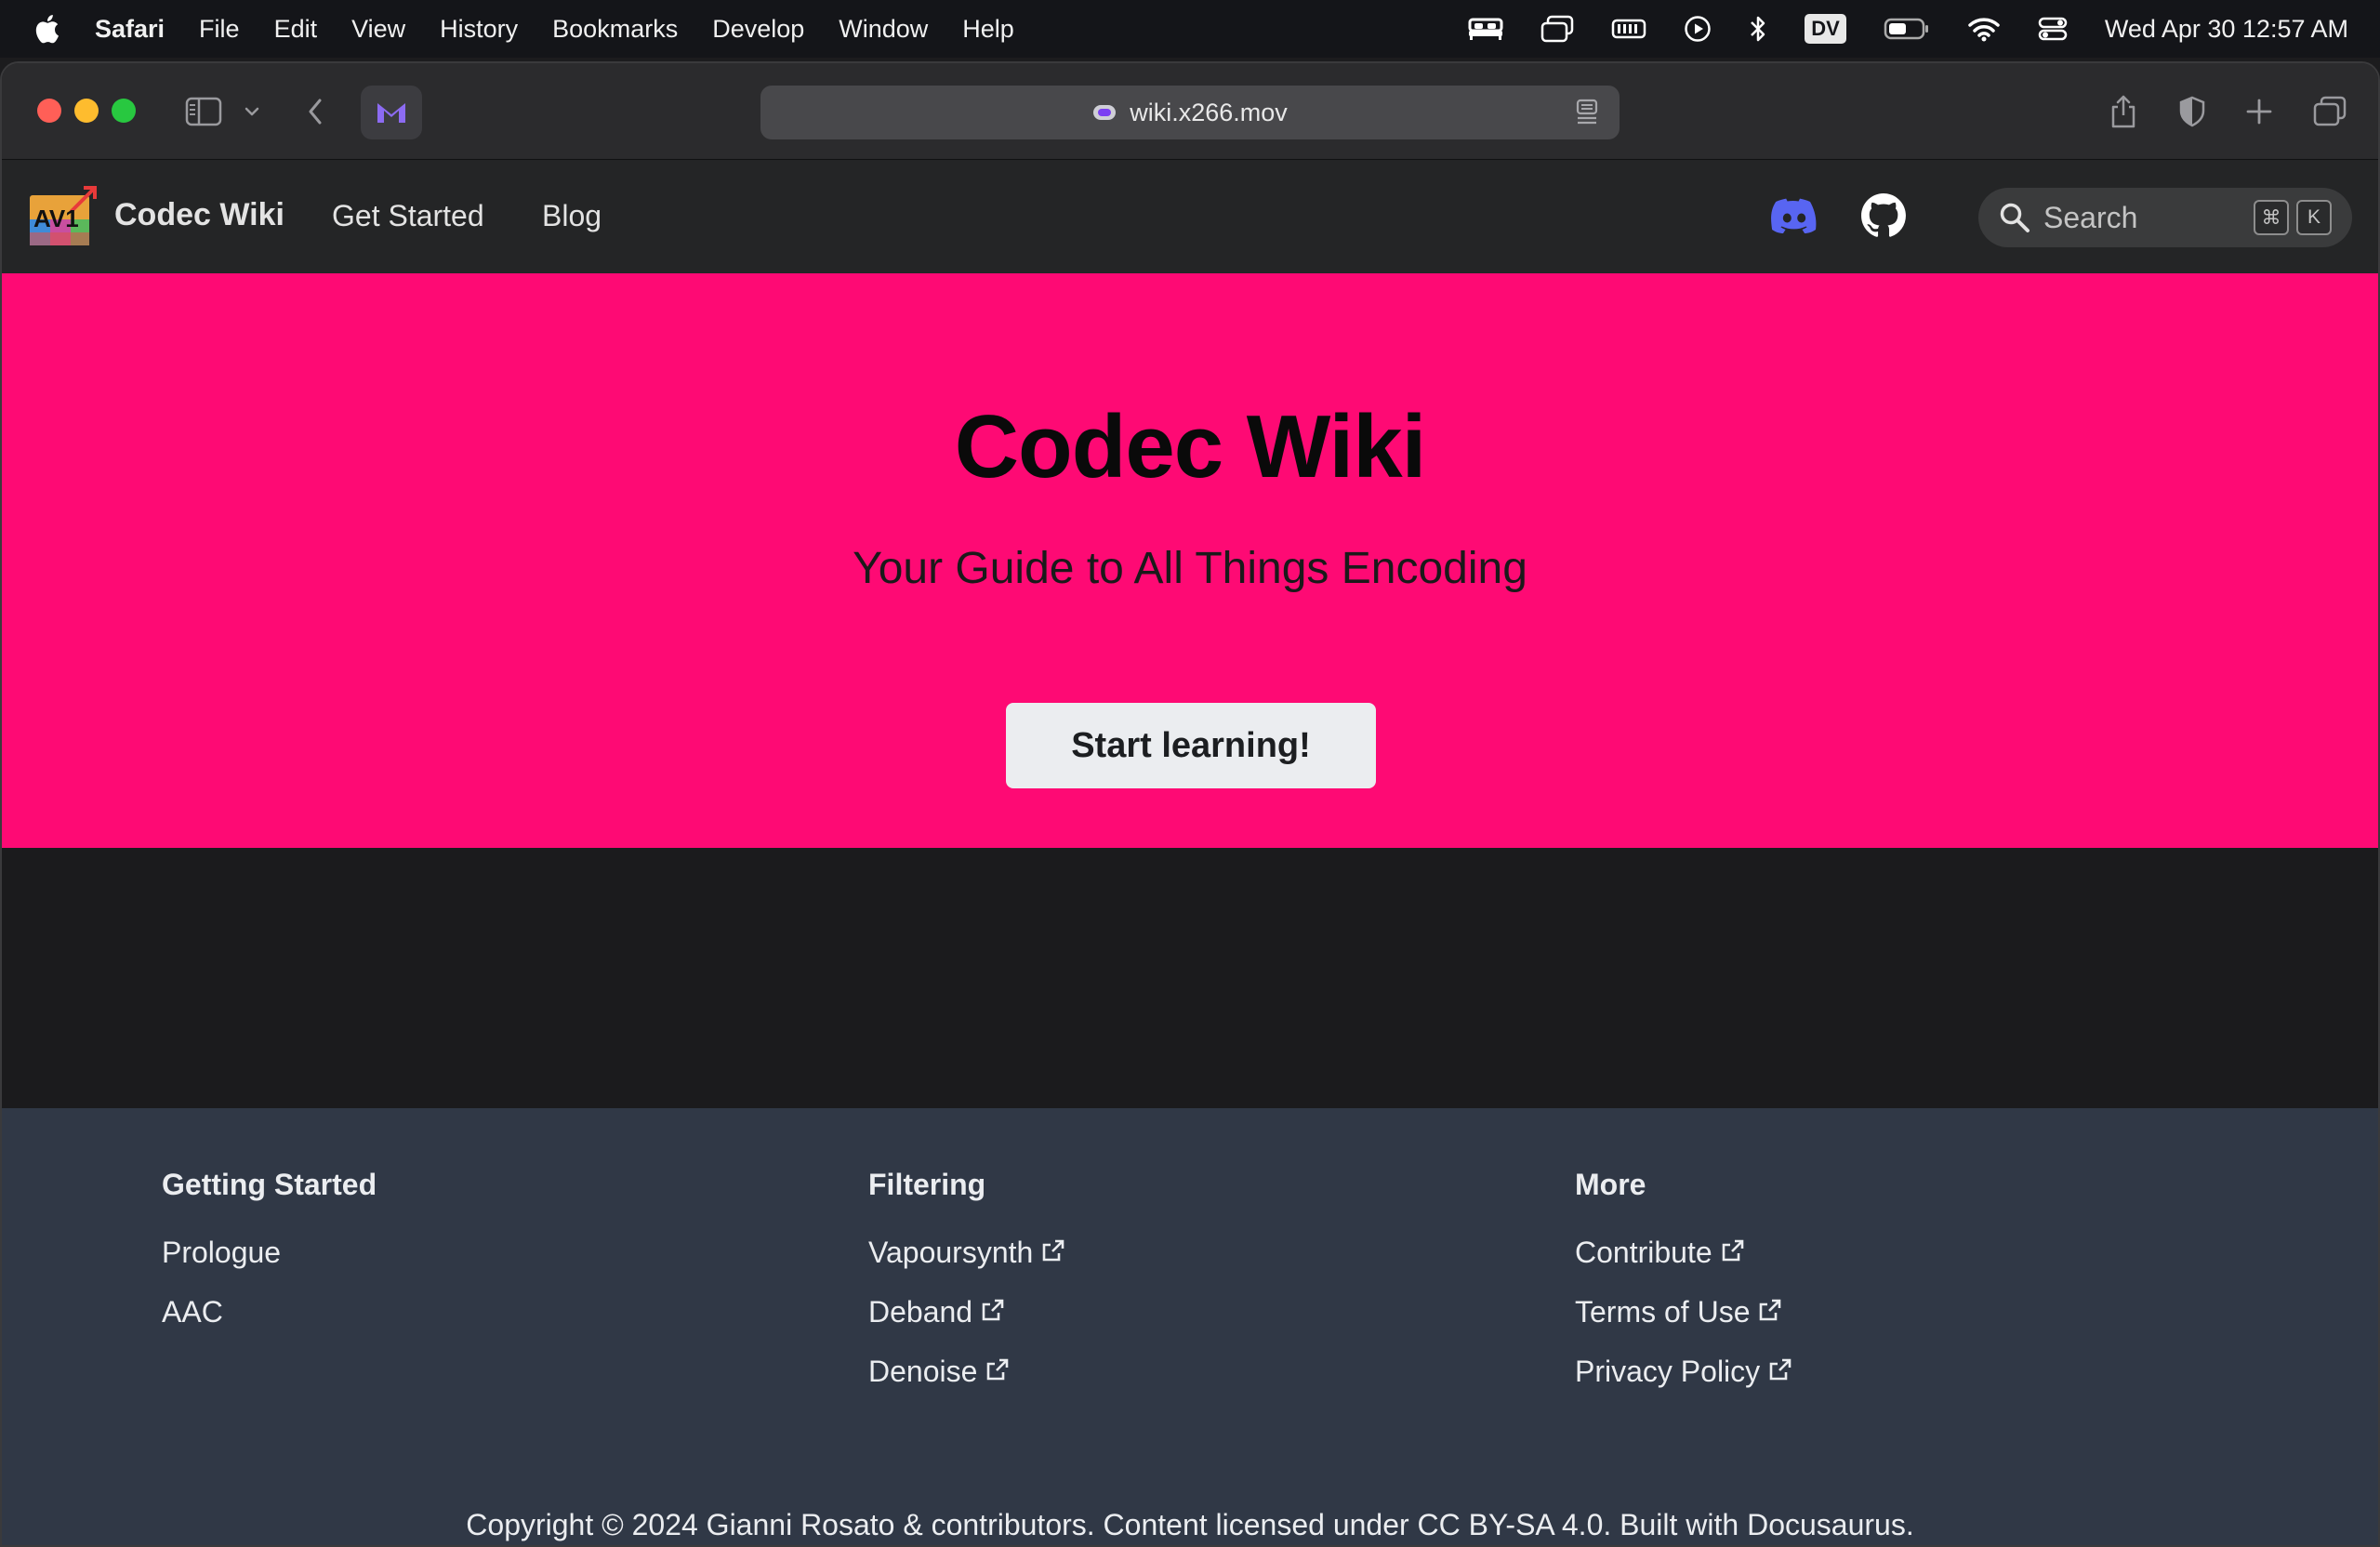 This screenshot has width=2380, height=1547. Describe the element at coordinates (2165, 217) in the screenshot. I see `search-button: Search ⌘ K` at that location.